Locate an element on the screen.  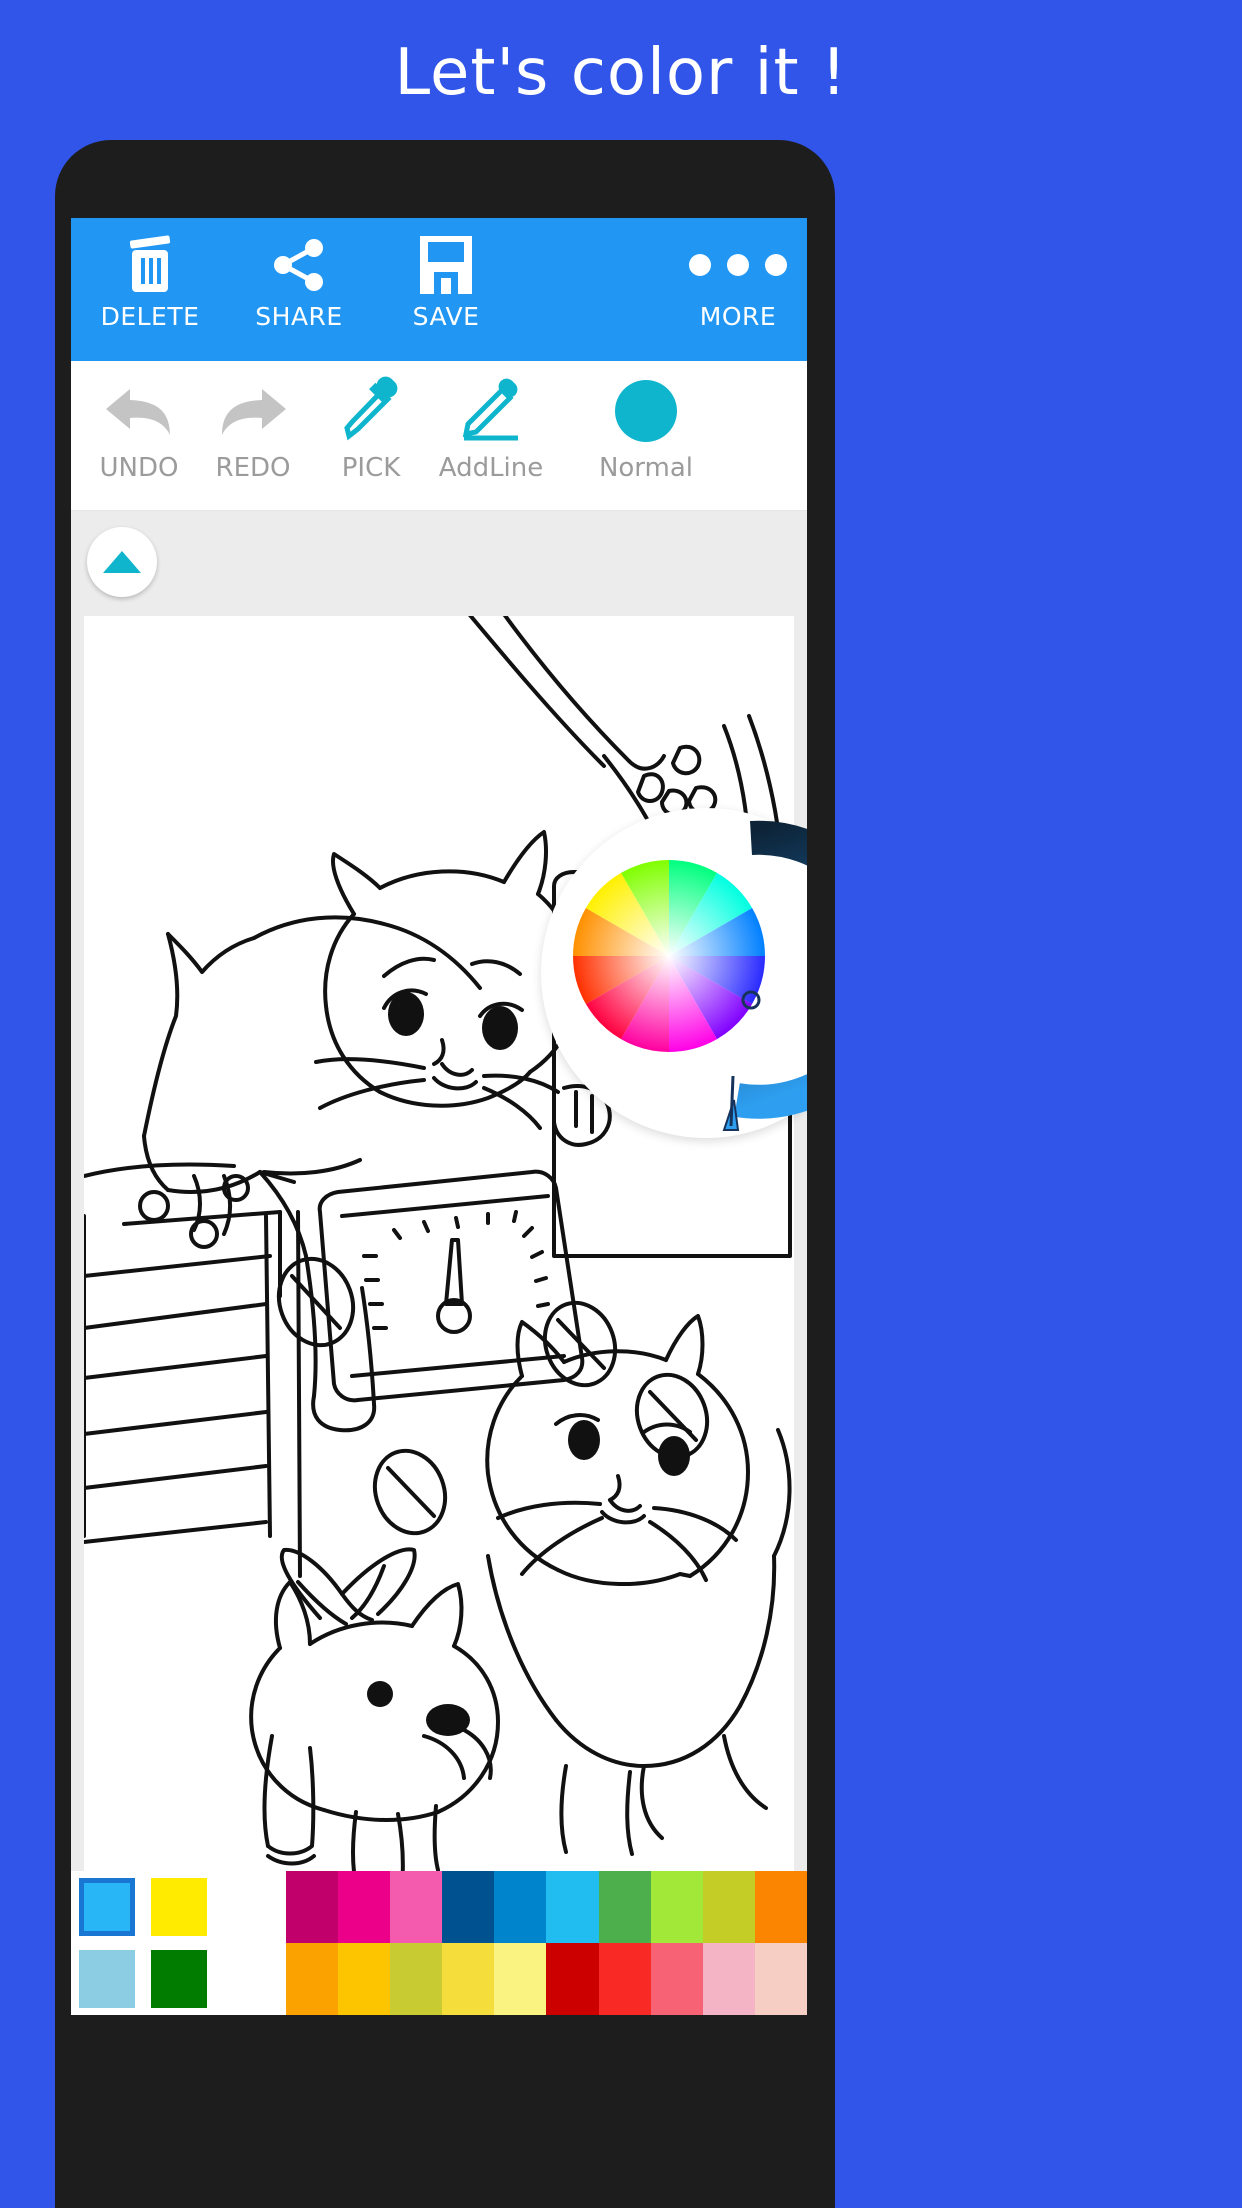
nav-bar-area is located at coordinates (439, 2111).